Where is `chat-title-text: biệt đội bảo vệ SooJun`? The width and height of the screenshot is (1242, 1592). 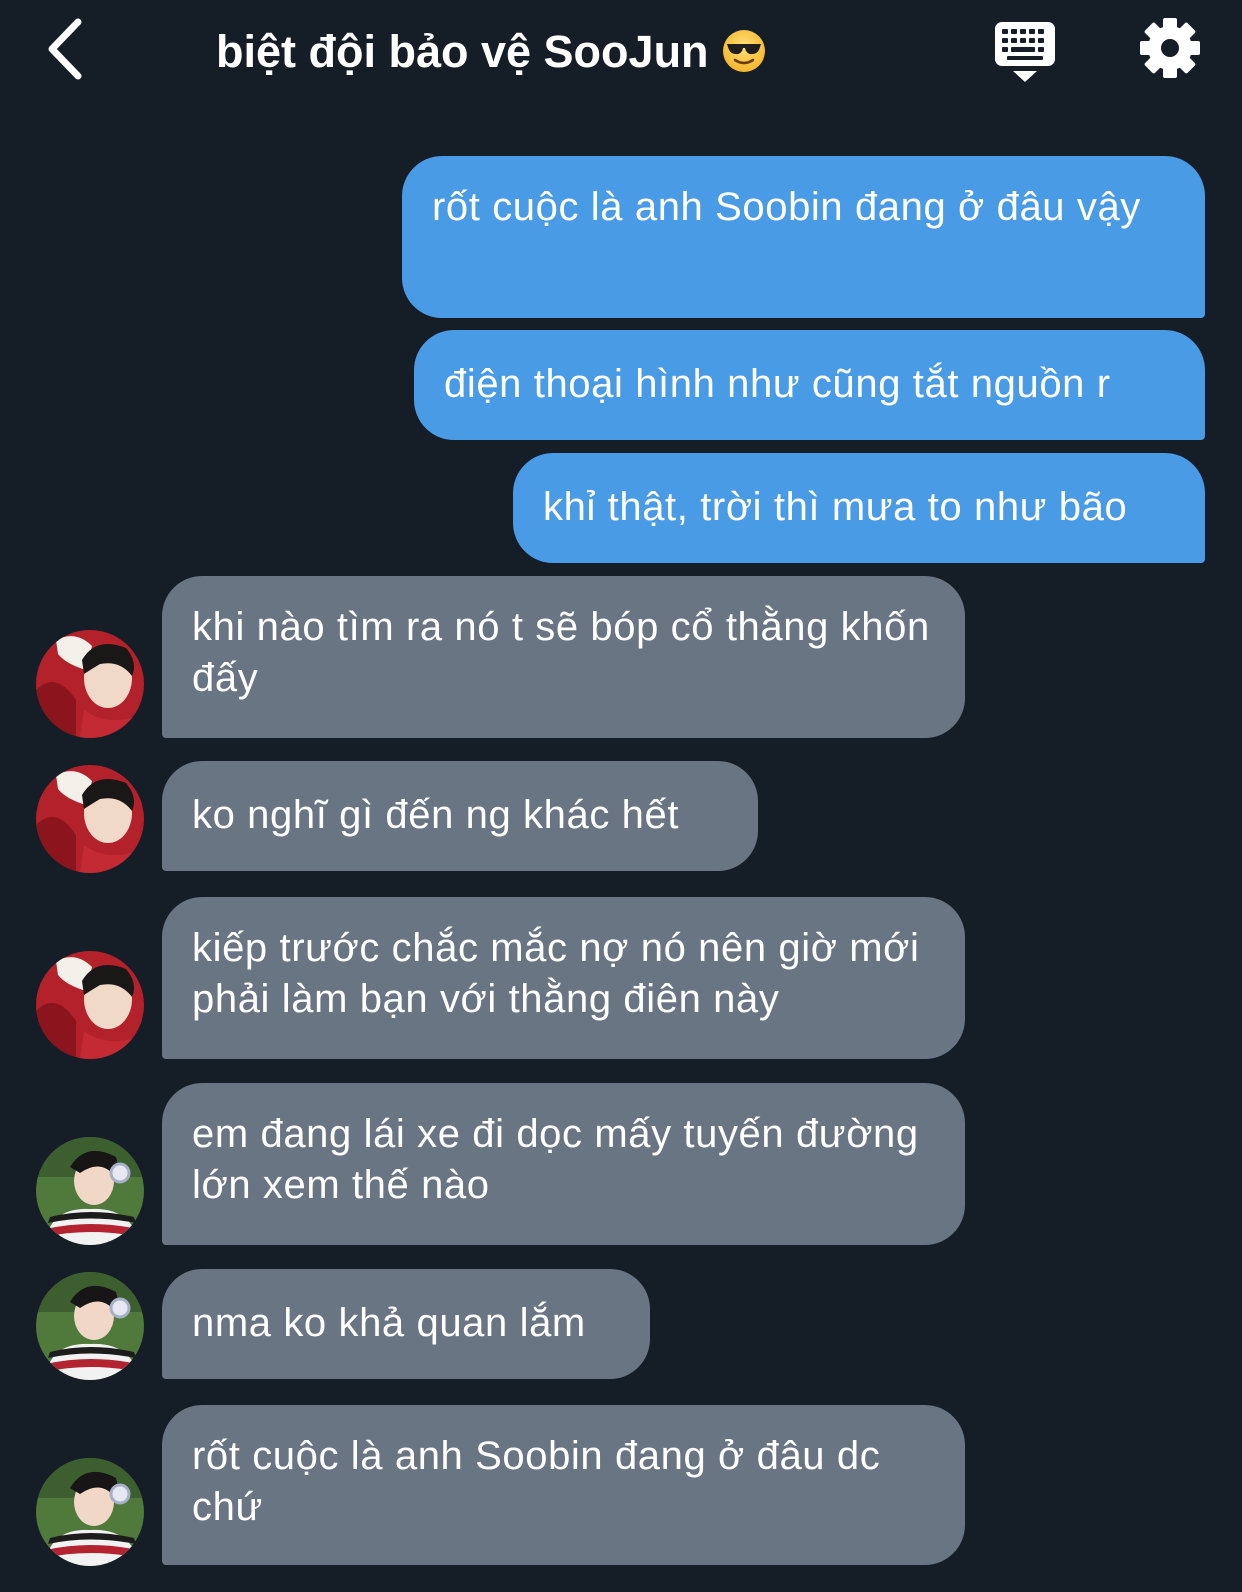 chat-title-text: biệt đội bảo vệ SooJun is located at coordinates (462, 51).